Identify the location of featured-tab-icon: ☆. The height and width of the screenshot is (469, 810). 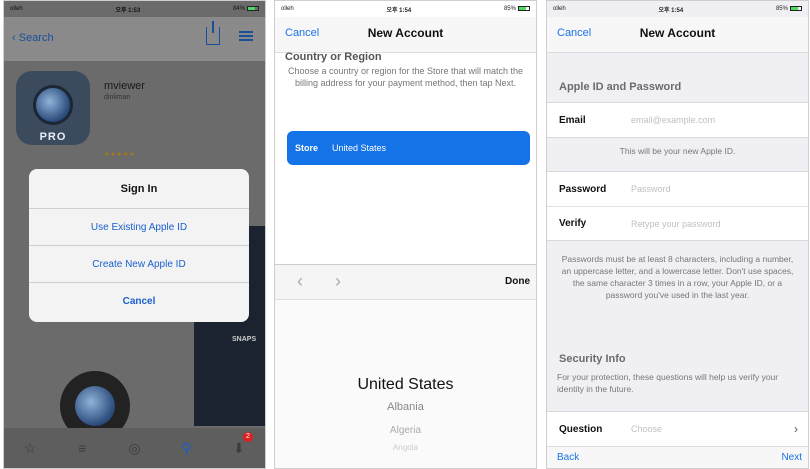
(30, 448).